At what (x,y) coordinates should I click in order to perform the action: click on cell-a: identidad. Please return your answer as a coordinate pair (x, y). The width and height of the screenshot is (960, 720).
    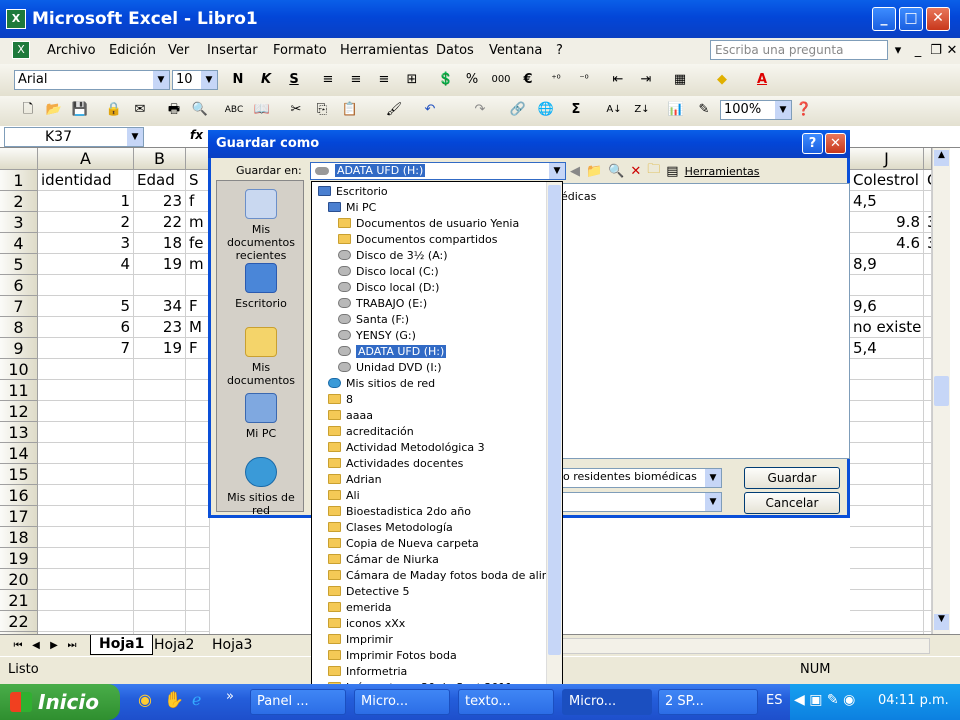
    Looking at the image, I should click on (86, 180).